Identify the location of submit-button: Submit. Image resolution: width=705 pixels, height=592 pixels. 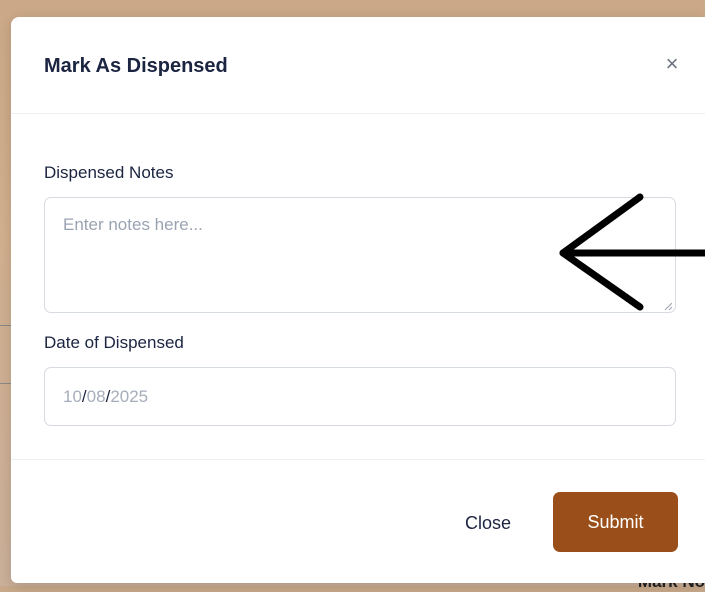
(615, 522).